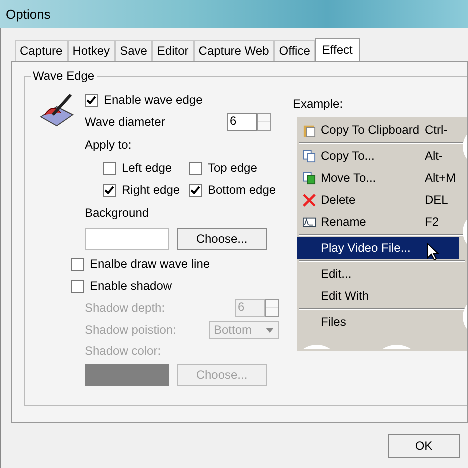 This screenshot has height=468, width=468. I want to click on checkbox-label: Enable wave edge, so click(153, 100).